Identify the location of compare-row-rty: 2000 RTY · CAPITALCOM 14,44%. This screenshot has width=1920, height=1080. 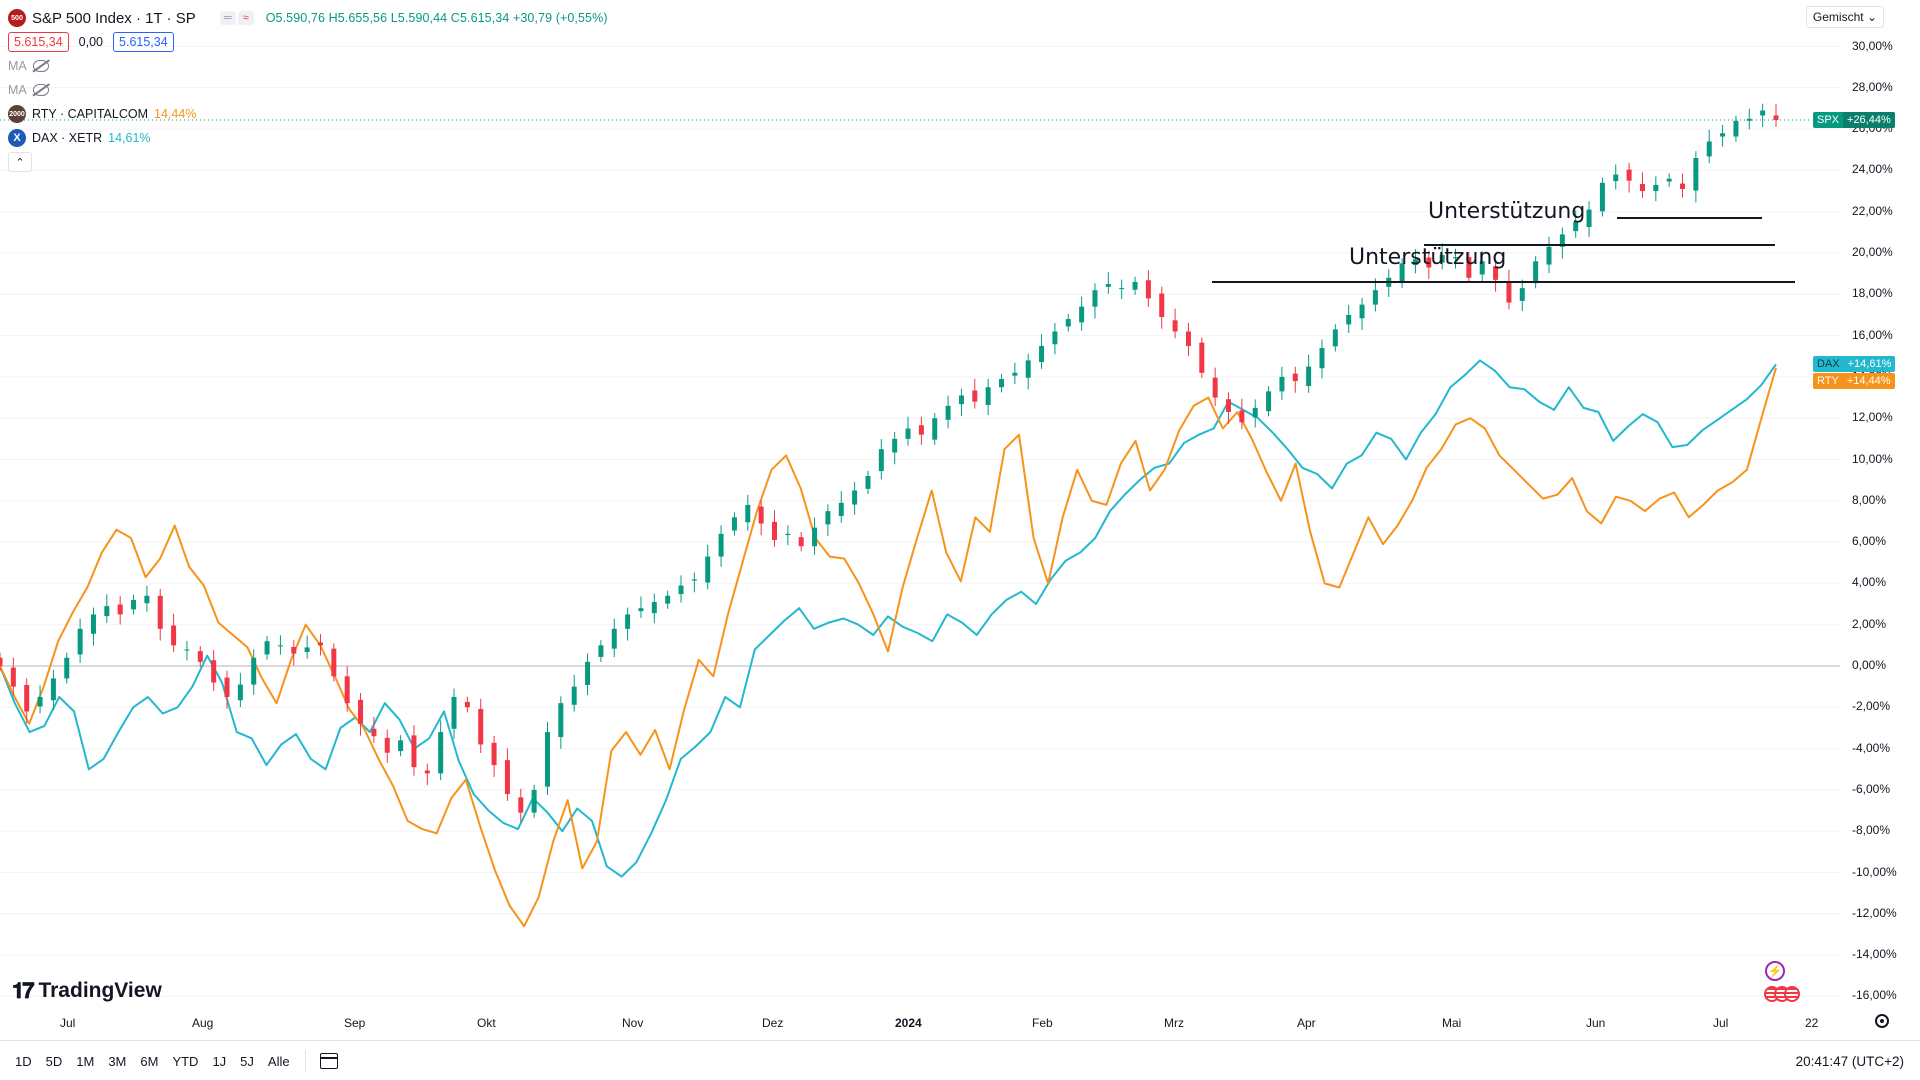
(308, 114).